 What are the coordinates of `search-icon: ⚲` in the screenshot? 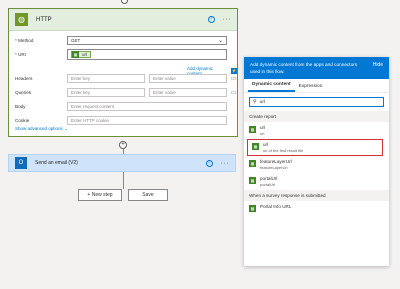 It's located at (255, 102).